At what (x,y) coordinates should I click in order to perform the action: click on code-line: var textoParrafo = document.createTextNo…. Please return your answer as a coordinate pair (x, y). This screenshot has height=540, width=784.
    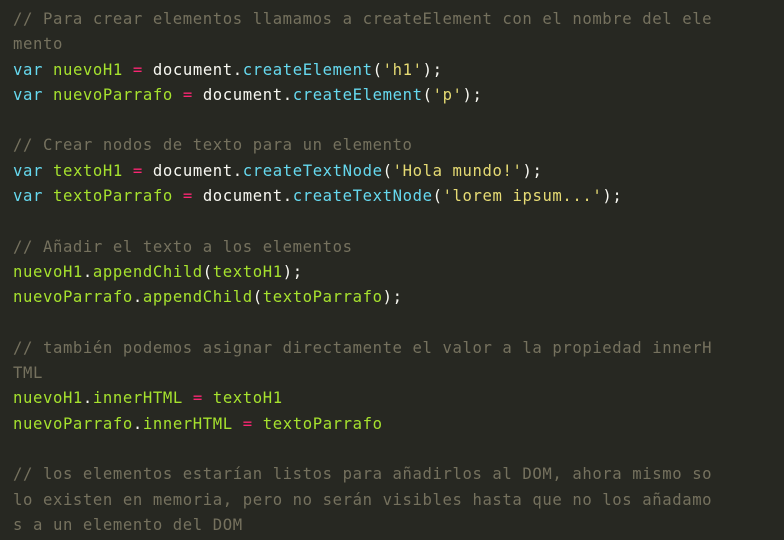
    Looking at the image, I should click on (392, 196).